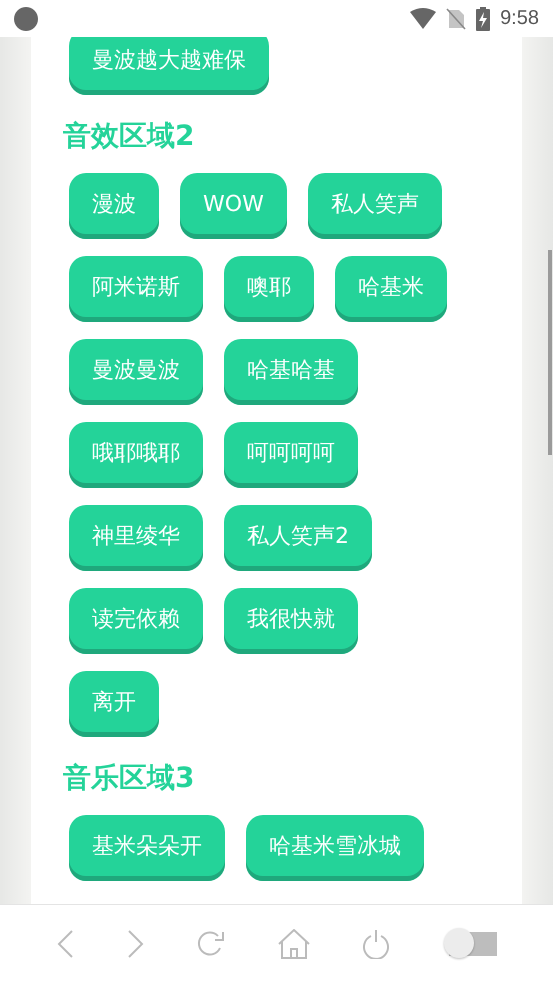  Describe the element at coordinates (26, 18) in the screenshot. I see `notification-dot-icon` at that location.